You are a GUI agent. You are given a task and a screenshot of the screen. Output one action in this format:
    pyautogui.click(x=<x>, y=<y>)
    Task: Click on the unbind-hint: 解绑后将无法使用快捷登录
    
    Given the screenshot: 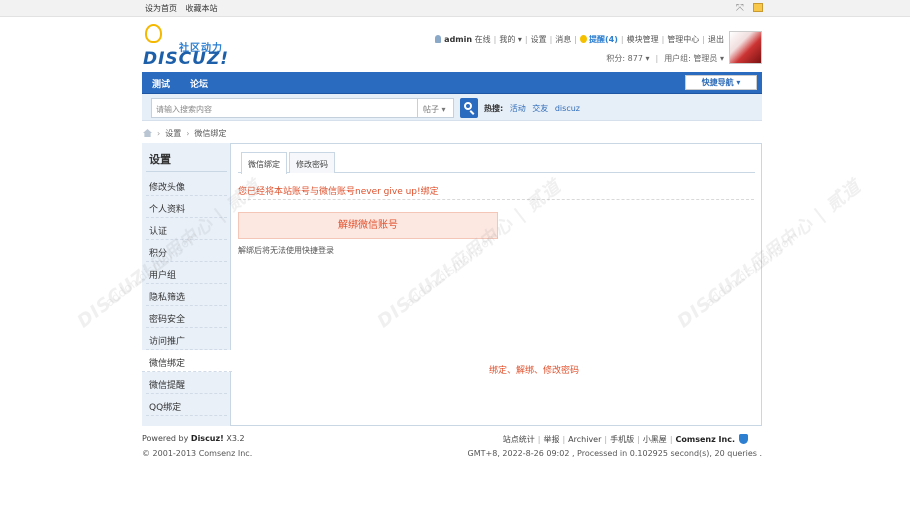 What is the action you would take?
    pyautogui.click(x=286, y=250)
    